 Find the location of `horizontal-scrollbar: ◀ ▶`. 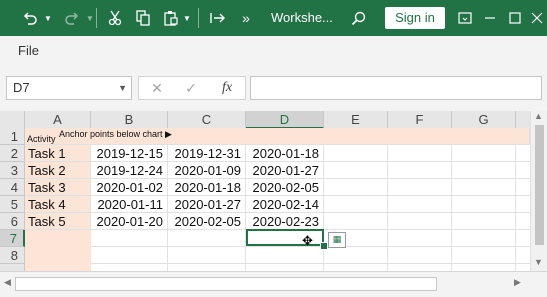

horizontal-scrollbar: ◀ ▶ is located at coordinates (273, 284).